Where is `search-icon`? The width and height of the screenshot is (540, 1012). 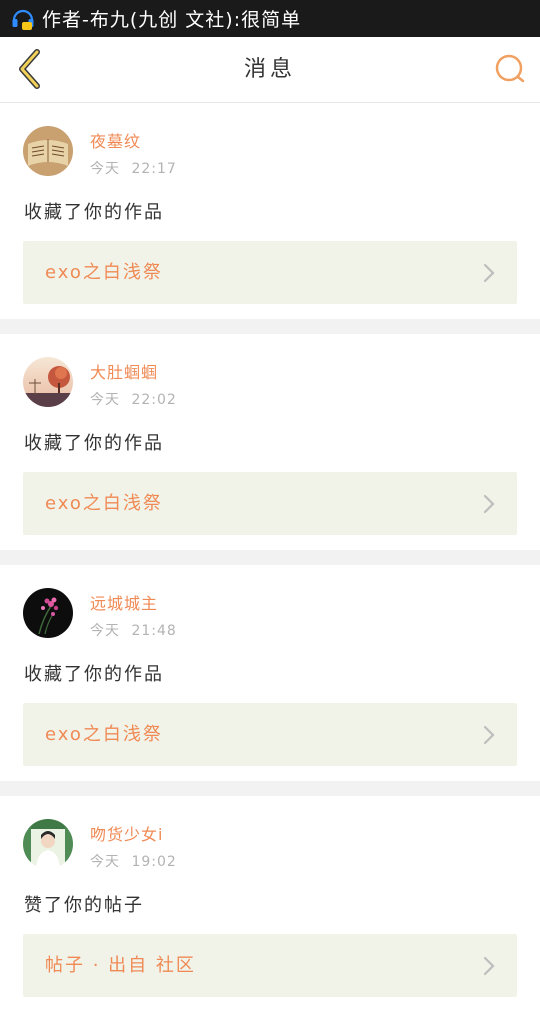
search-icon is located at coordinates (510, 71).